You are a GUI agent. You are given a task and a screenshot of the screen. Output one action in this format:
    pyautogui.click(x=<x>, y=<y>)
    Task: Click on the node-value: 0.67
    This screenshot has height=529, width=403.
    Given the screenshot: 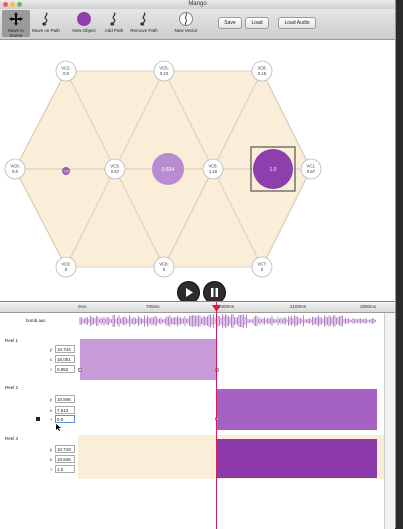 What is the action you would take?
    pyautogui.click(x=311, y=171)
    